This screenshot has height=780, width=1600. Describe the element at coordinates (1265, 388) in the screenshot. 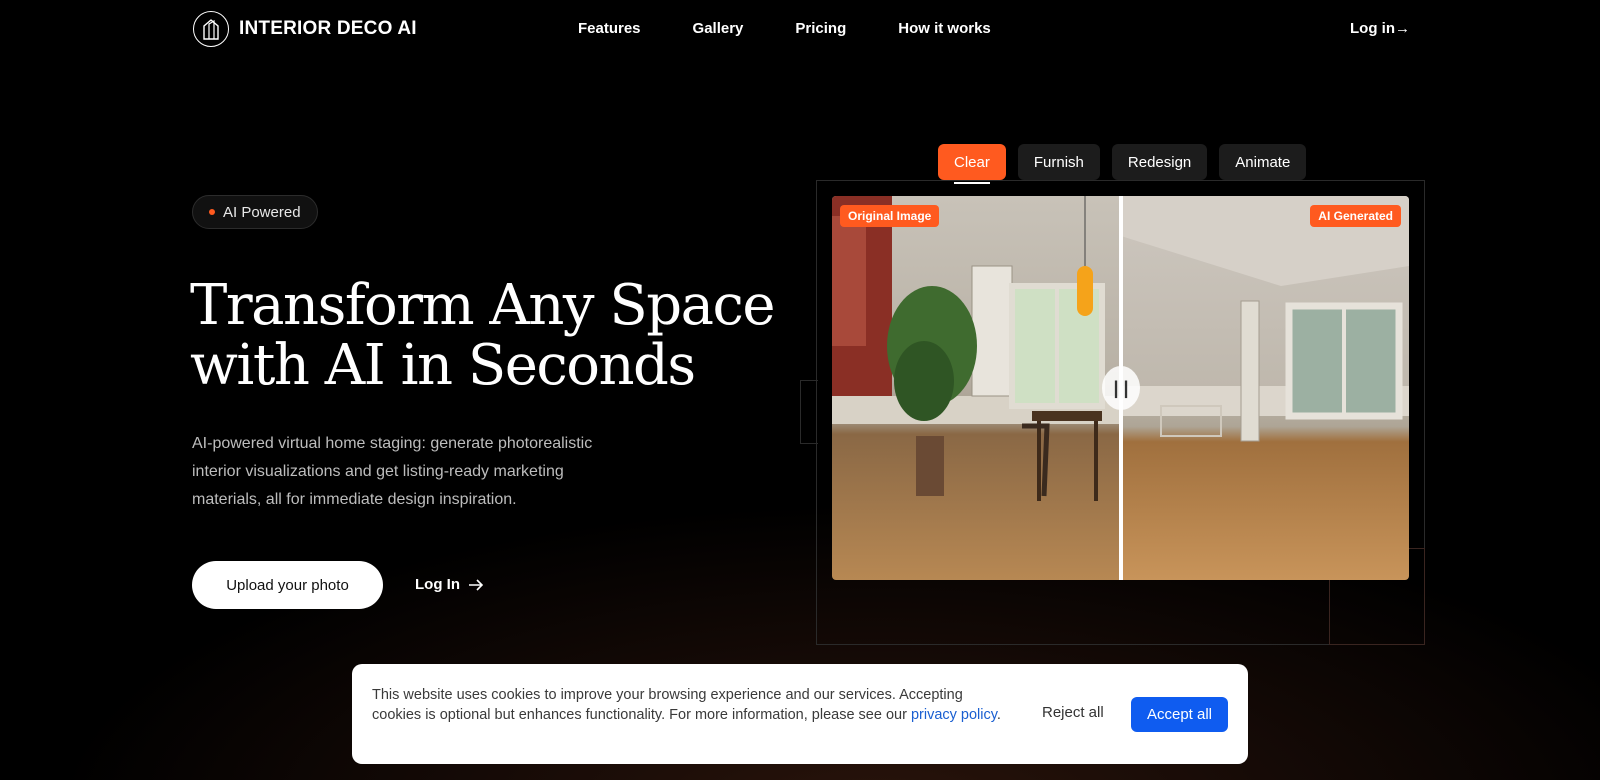

I see `ai-generated-room-image` at that location.